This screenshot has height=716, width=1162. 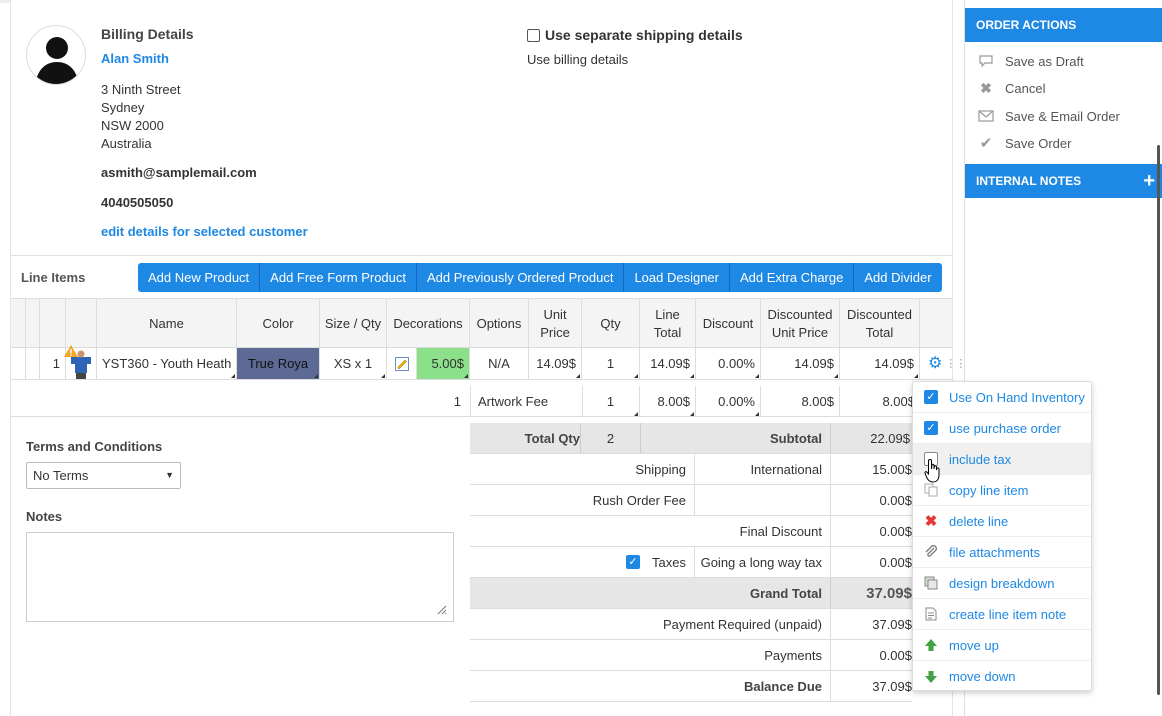 What do you see at coordinates (1002, 521) in the screenshot?
I see `menu-delete-line: ✖ delete line` at bounding box center [1002, 521].